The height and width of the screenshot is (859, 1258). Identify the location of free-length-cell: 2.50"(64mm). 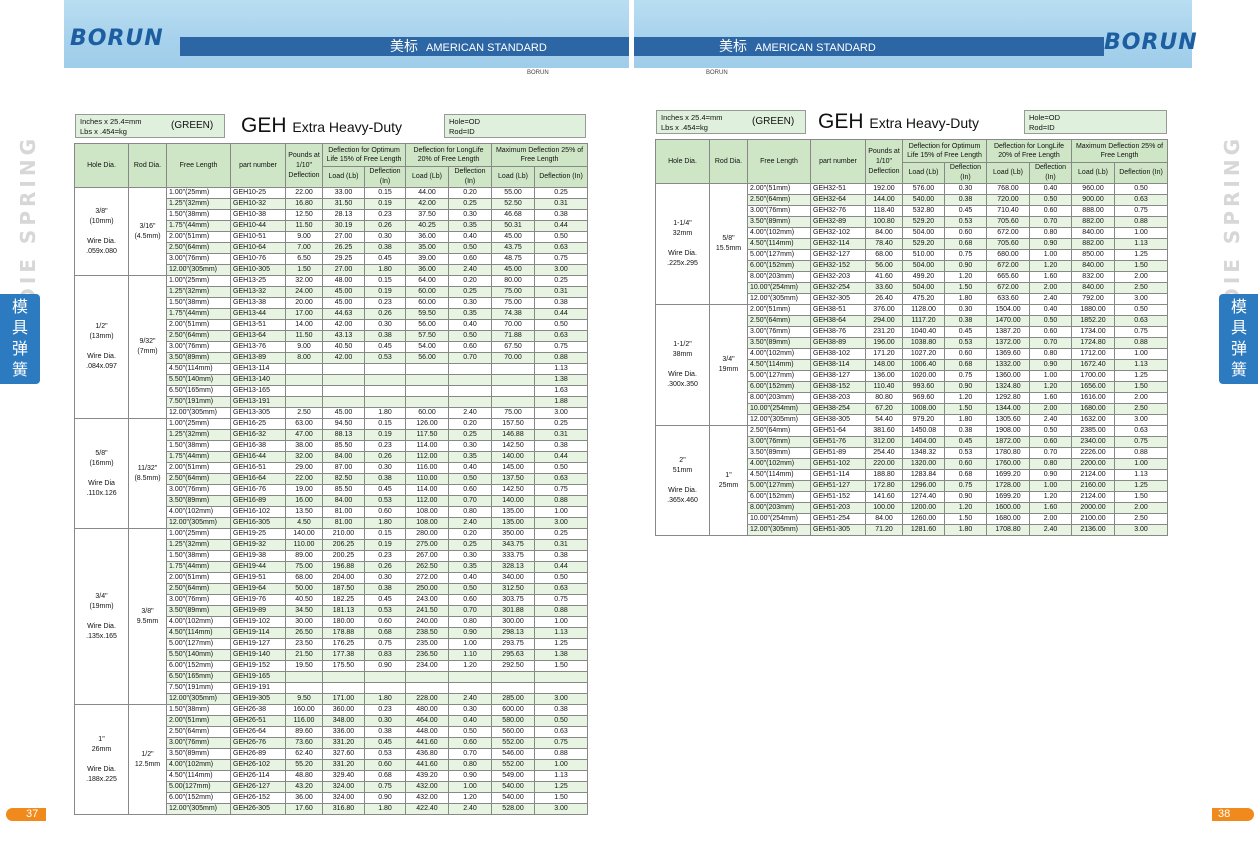
(779, 200).